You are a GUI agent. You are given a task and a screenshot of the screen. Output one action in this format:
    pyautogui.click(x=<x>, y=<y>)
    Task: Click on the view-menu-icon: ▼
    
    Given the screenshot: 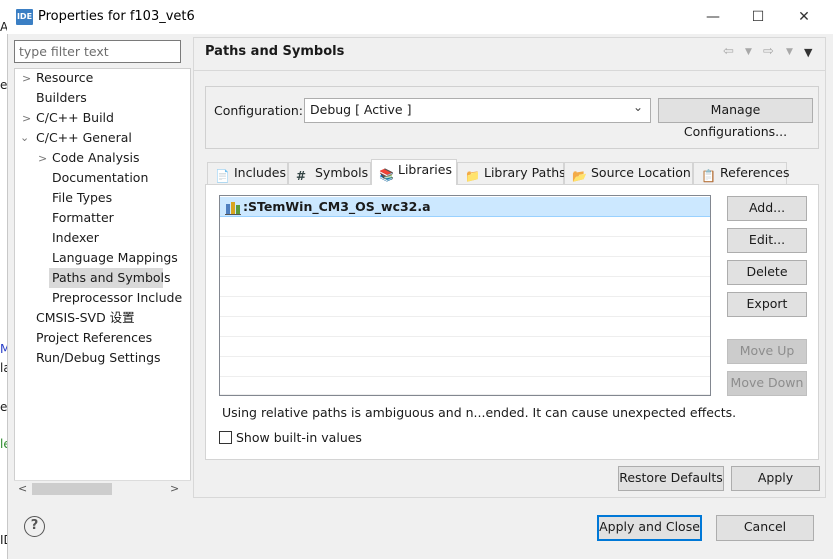 What is the action you would take?
    pyautogui.click(x=808, y=52)
    